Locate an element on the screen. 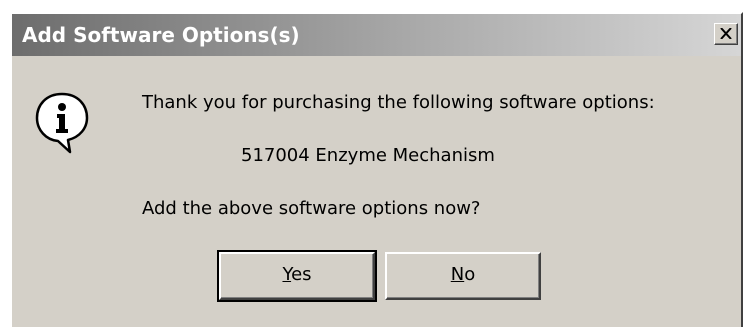 Image resolution: width=745 pixels, height=329 pixels. no-button-label: No is located at coordinates (463, 274).